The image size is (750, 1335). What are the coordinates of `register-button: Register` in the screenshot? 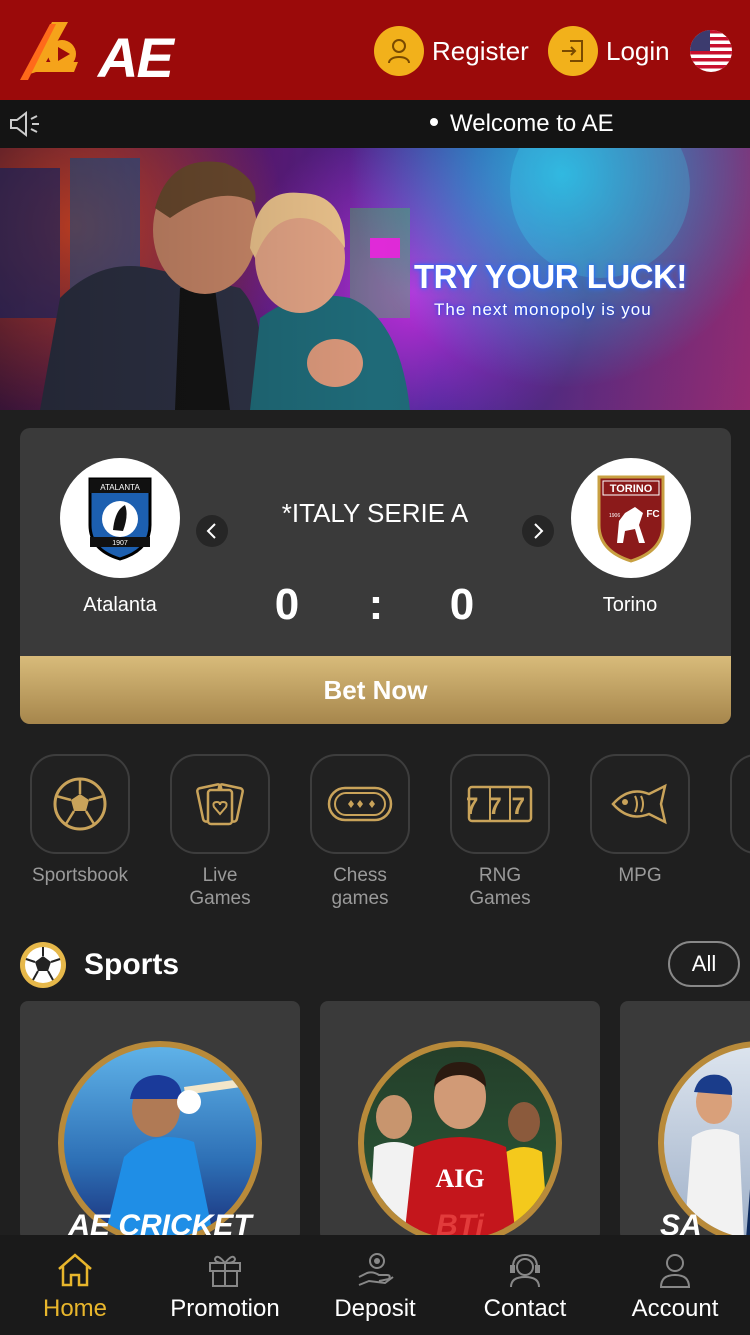 It's located at (451, 51).